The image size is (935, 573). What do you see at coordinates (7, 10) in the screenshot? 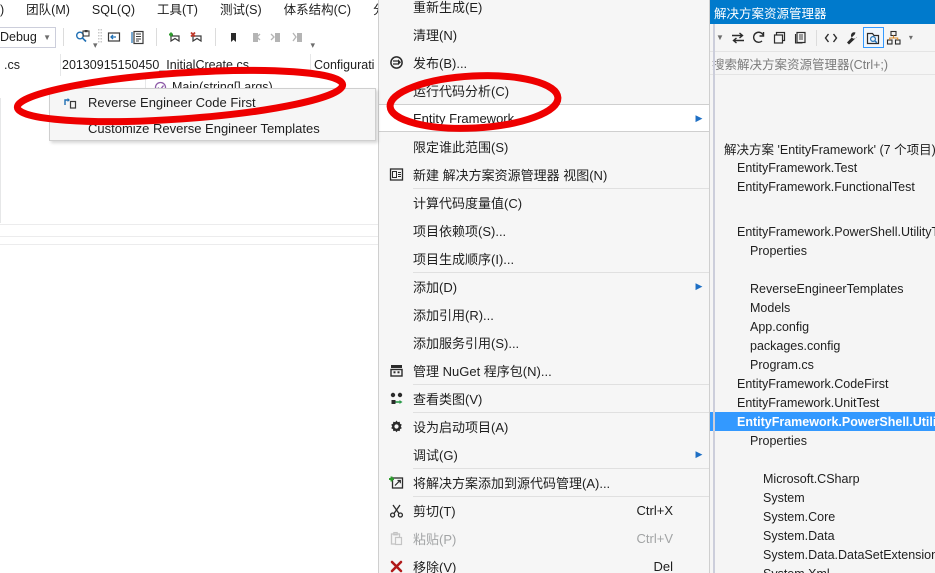
I see `menubar-item-0: )` at bounding box center [7, 10].